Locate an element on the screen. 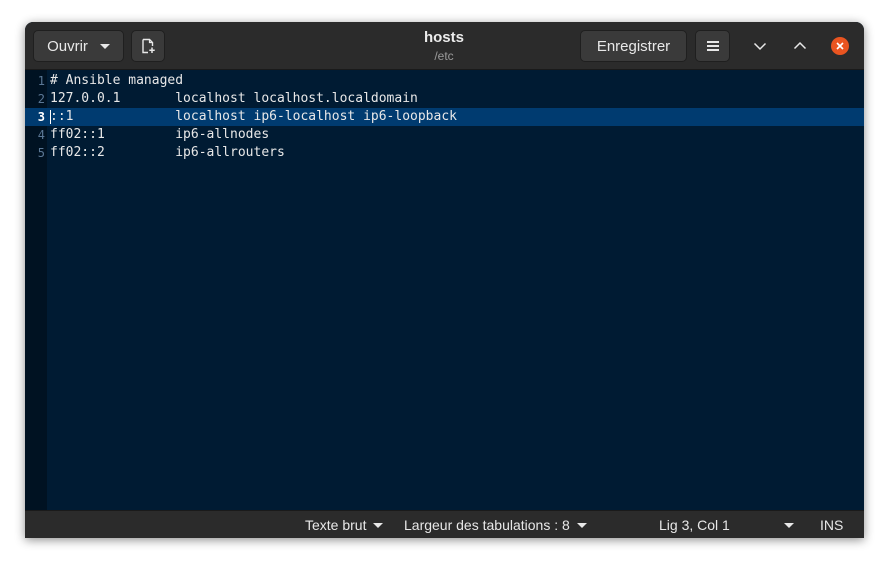 The width and height of the screenshot is (889, 566). tab-width-selector: Largeur des tabulations : 8 is located at coordinates (495, 524).